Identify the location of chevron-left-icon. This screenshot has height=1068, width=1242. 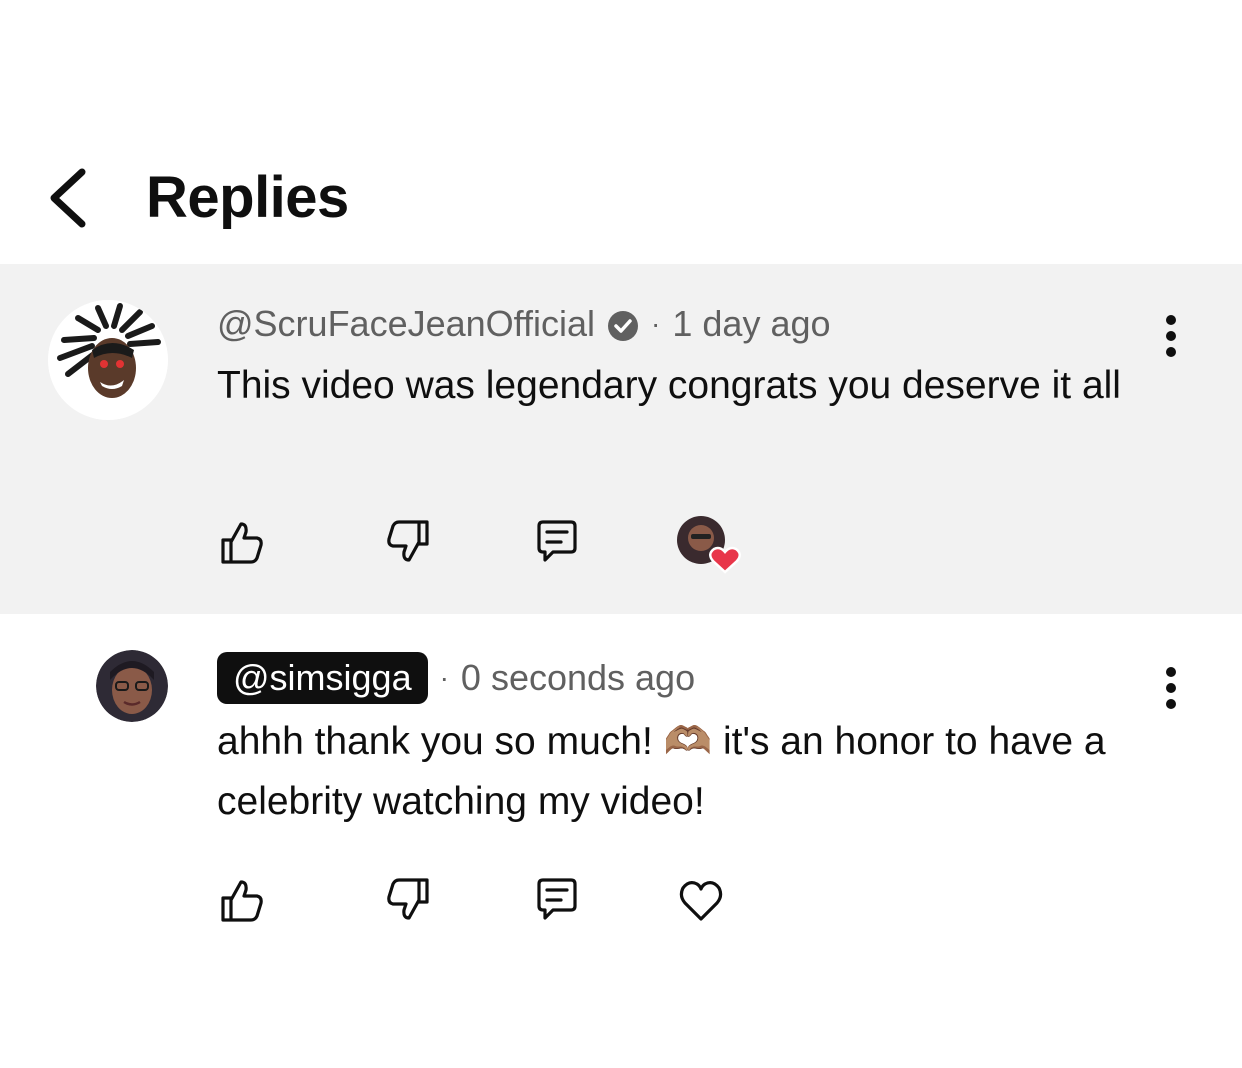
(68, 198).